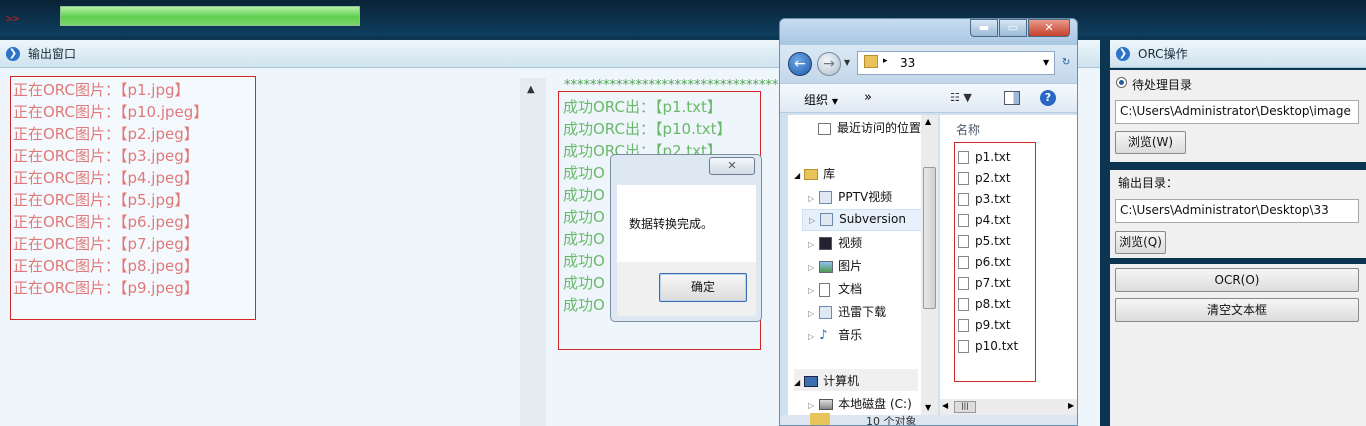 This screenshot has width=1366, height=426. Describe the element at coordinates (993, 157) in the screenshot. I see `file-name: p1.txt` at that location.